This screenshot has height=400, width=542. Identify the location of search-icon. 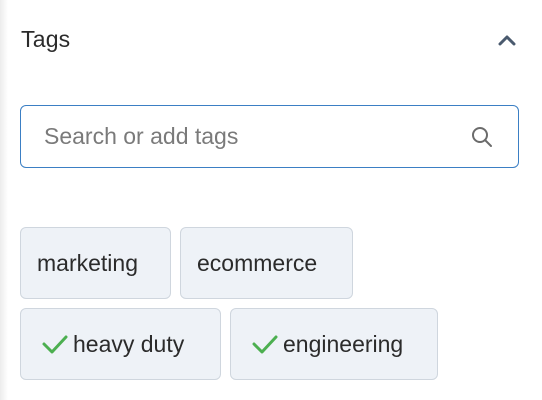
(482, 137).